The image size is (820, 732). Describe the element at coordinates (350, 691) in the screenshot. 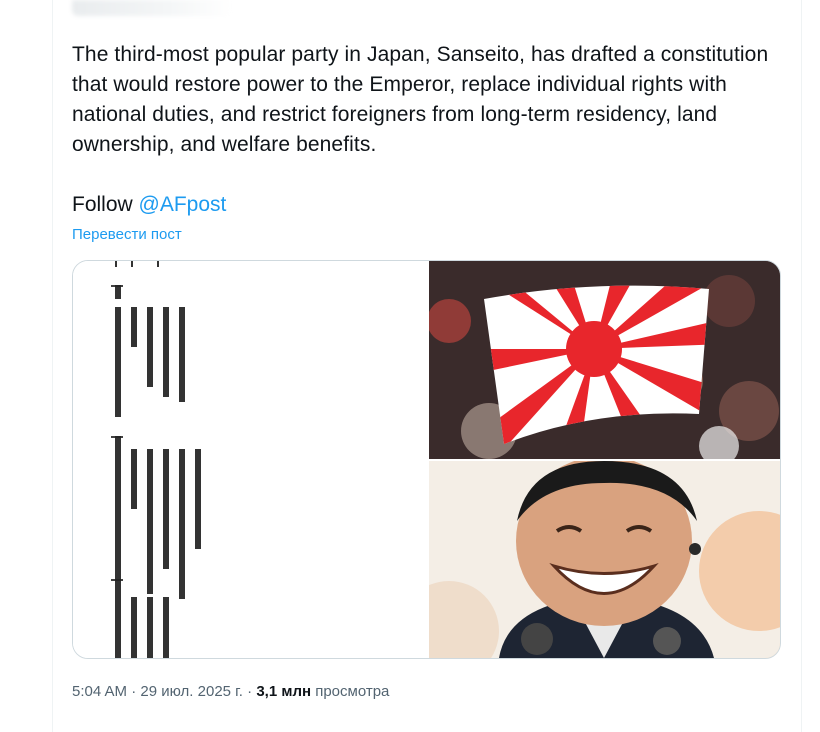

I see `views-label: просмотра` at that location.